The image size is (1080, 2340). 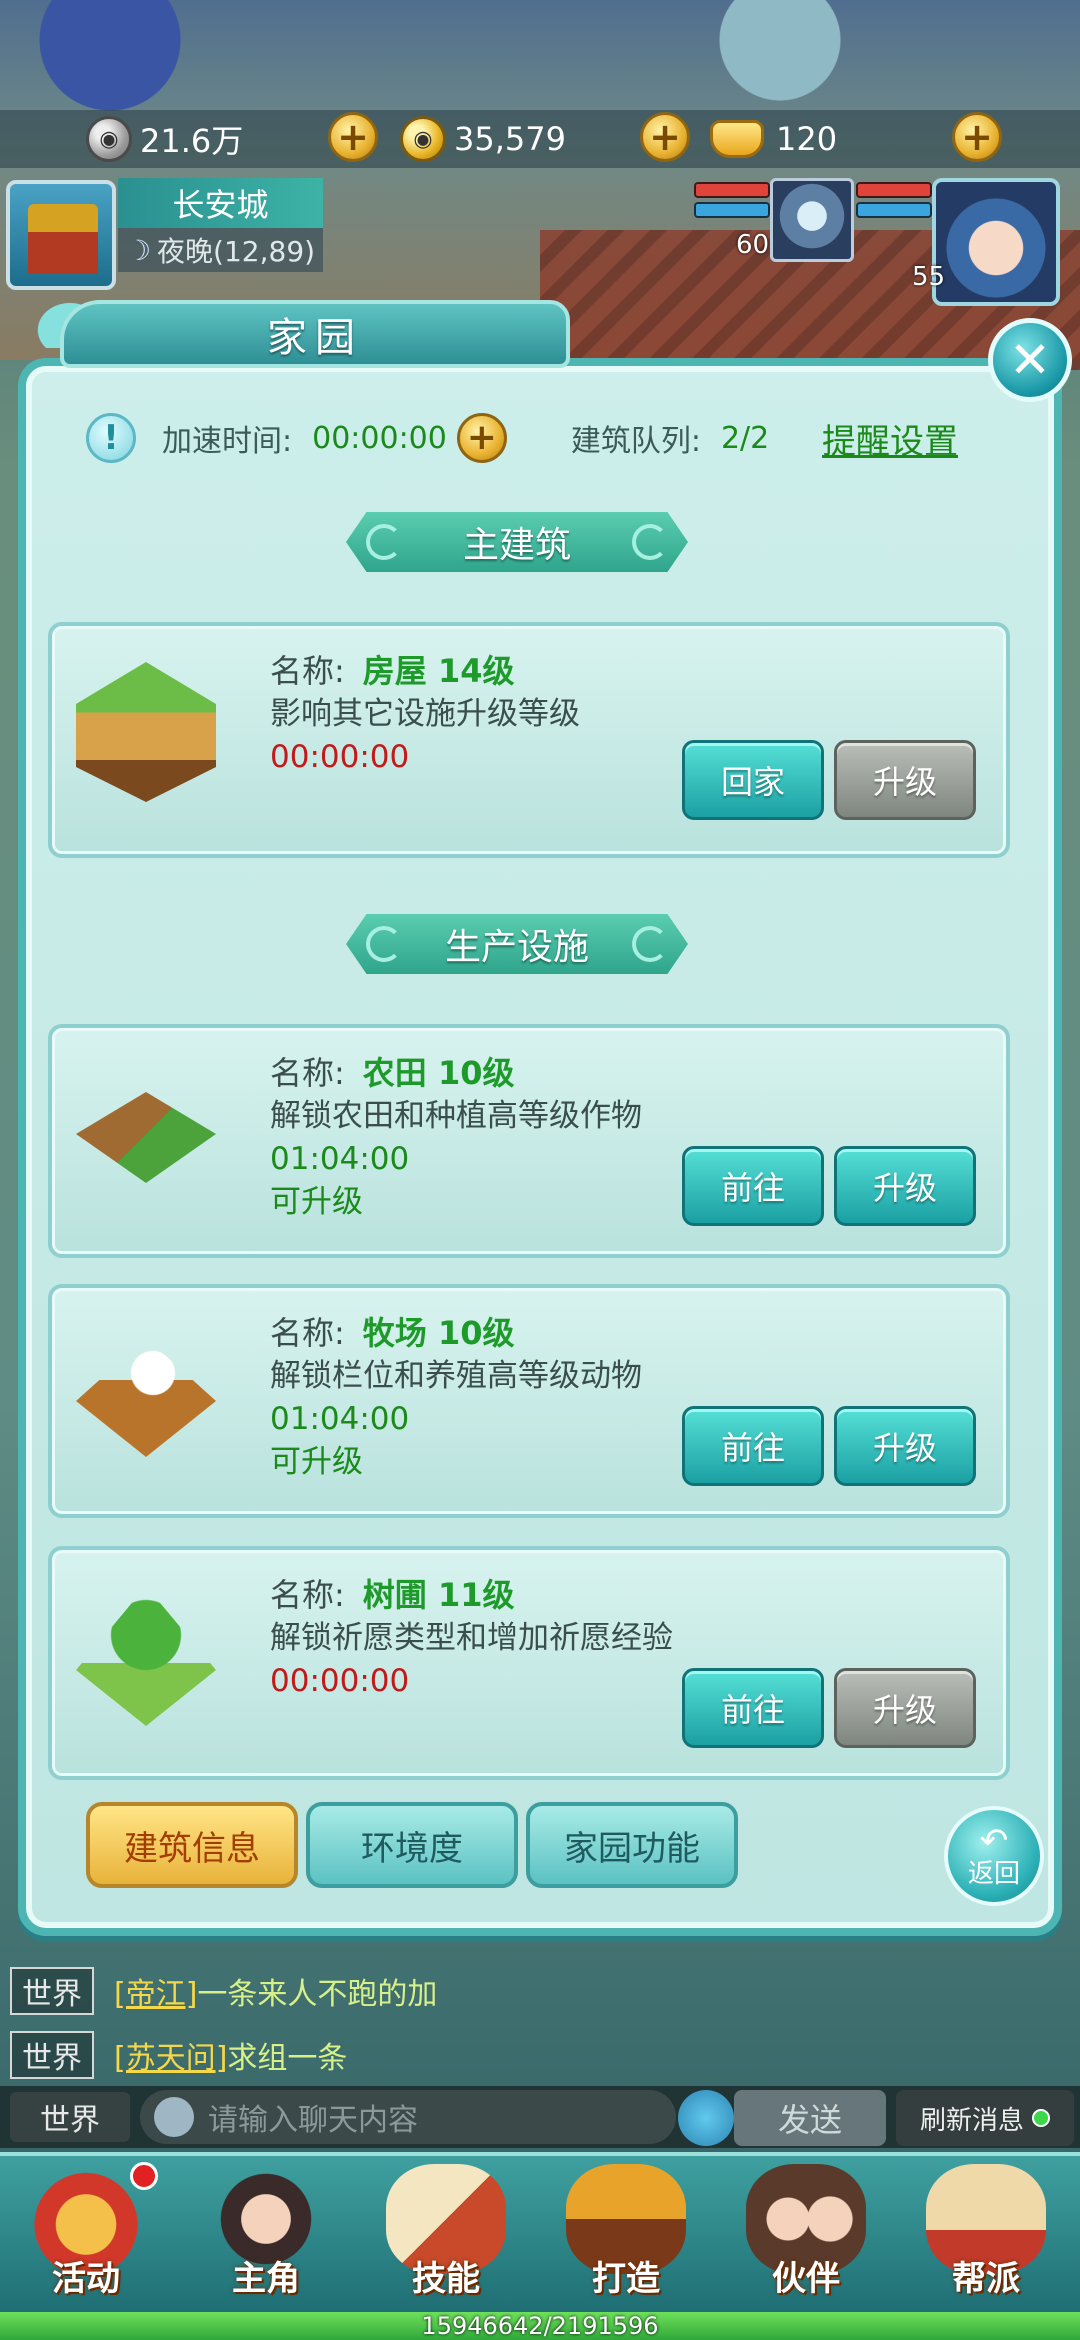 What do you see at coordinates (993, 1874) in the screenshot?
I see `back-label: 返回` at bounding box center [993, 1874].